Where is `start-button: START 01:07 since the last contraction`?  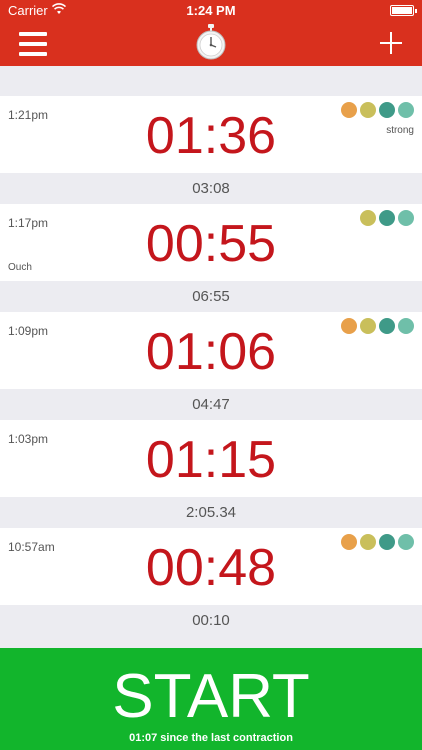 start-button: START 01:07 since the last contraction is located at coordinates (211, 699).